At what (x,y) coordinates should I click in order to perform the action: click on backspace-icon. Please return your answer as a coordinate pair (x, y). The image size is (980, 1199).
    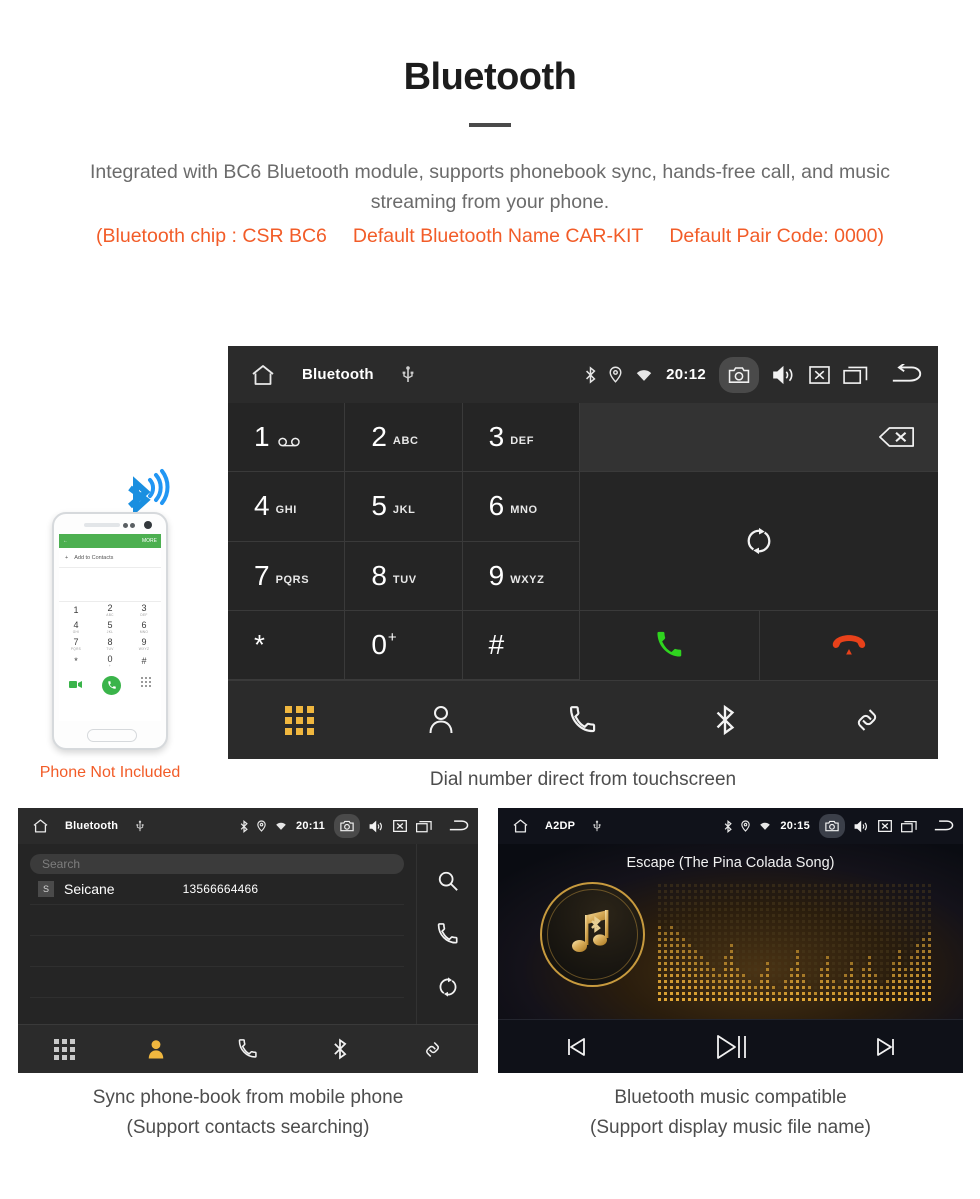
    Looking at the image, I should click on (897, 437).